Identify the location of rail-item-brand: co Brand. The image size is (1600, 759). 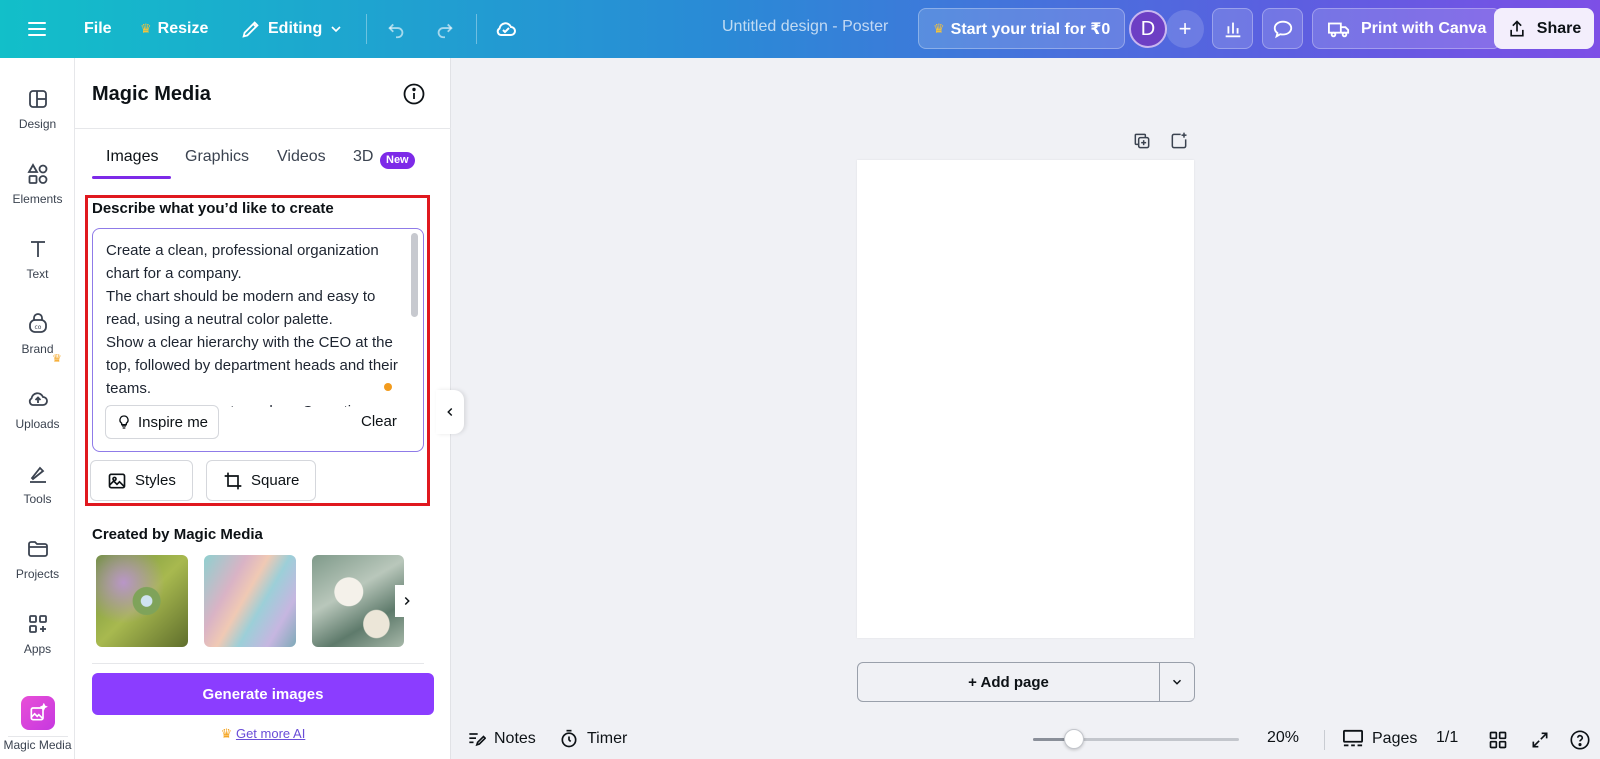
(37, 334).